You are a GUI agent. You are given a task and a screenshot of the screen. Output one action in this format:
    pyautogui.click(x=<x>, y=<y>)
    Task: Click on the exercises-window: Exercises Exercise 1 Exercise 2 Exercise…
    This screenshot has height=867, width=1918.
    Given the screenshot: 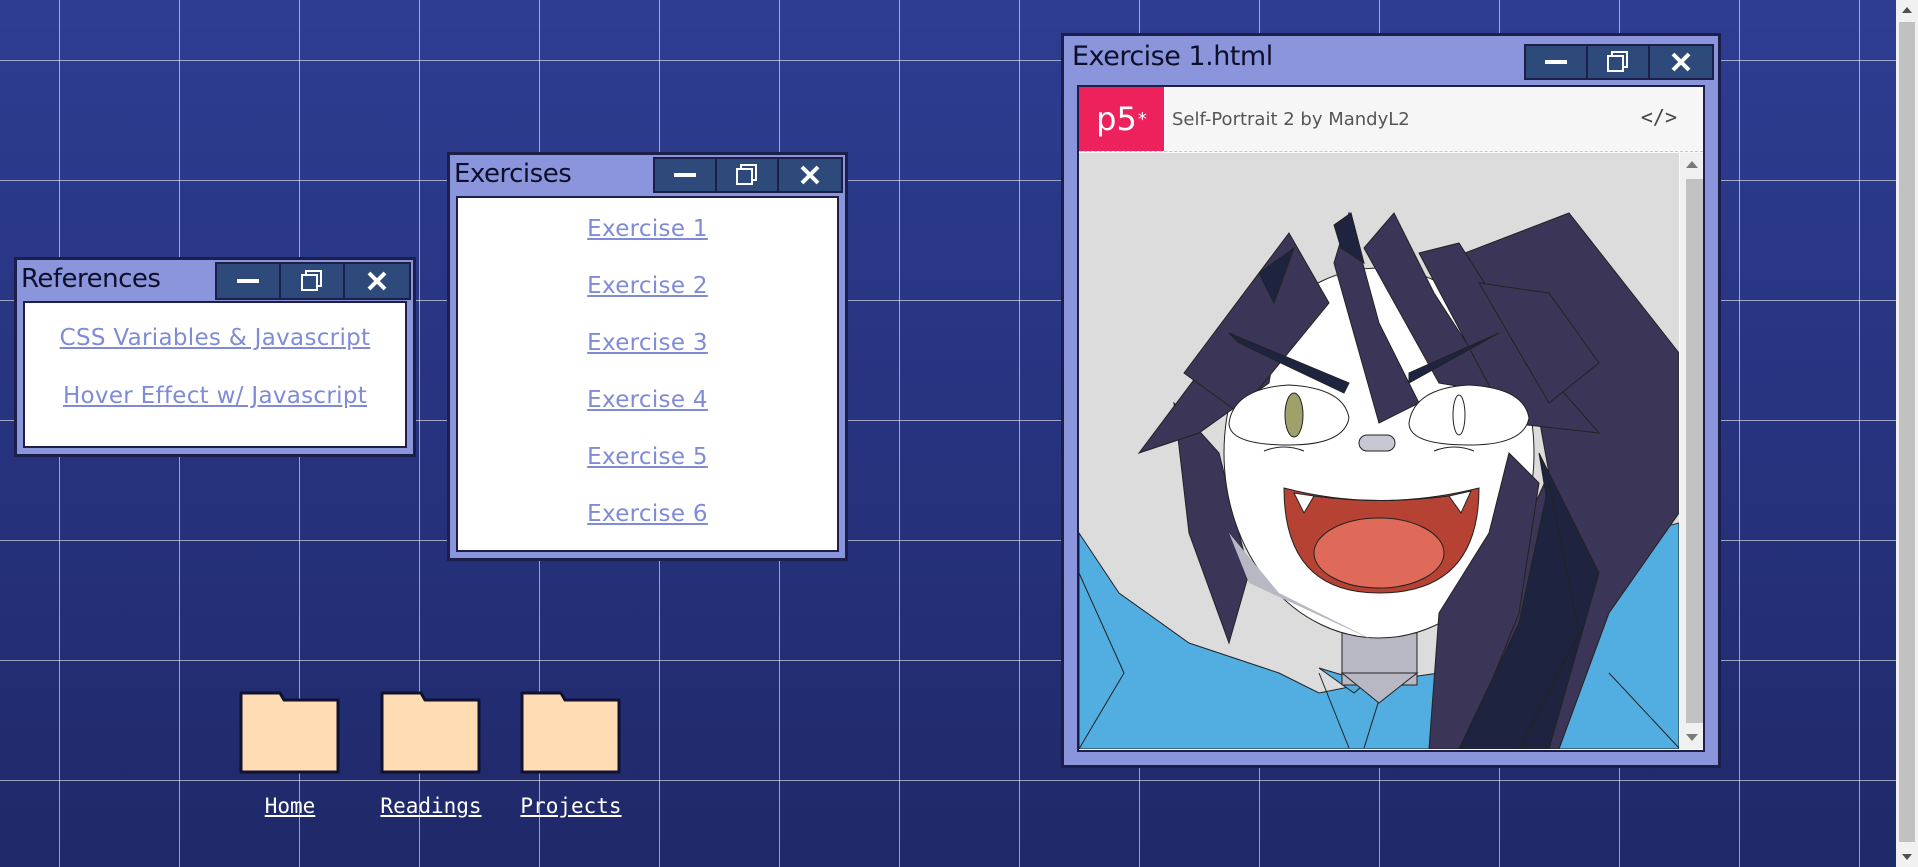 What is the action you would take?
    pyautogui.click(x=647, y=356)
    